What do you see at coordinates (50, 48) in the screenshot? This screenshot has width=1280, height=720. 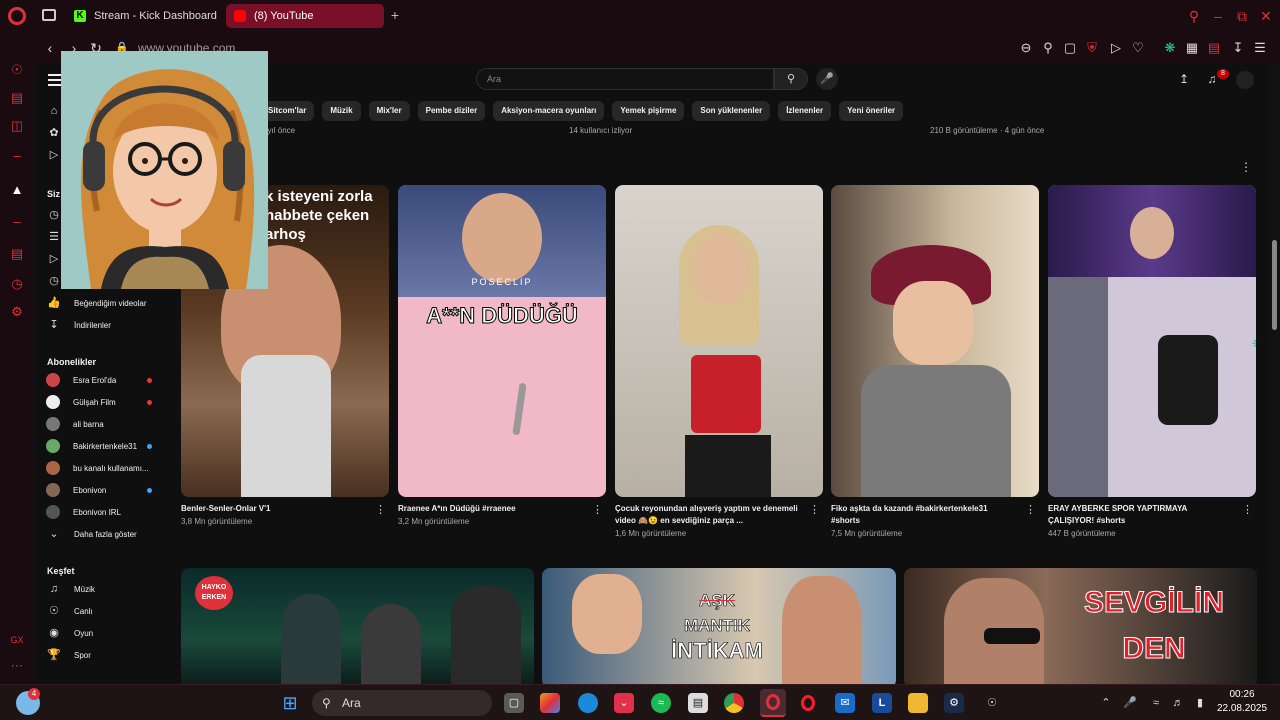 I see `back-arrow-icon: ‹` at bounding box center [50, 48].